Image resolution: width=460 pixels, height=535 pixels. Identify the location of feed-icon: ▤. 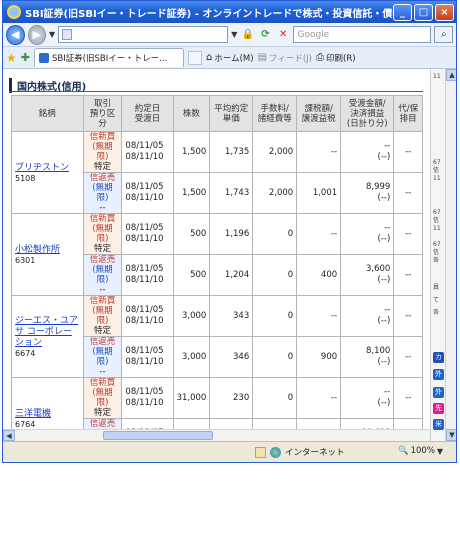
(262, 57).